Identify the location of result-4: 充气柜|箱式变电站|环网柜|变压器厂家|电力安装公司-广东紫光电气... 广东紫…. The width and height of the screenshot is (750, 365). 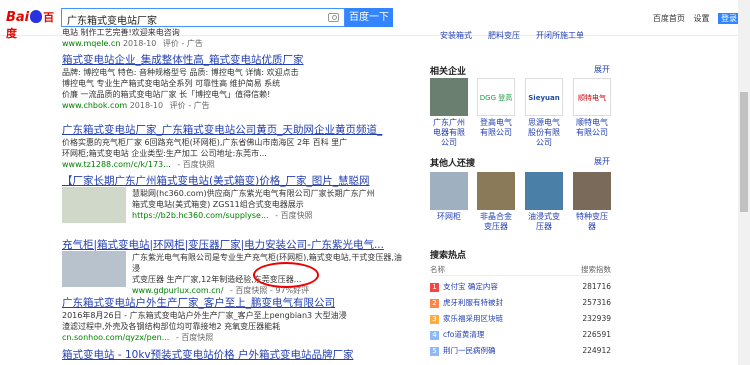
(232, 266).